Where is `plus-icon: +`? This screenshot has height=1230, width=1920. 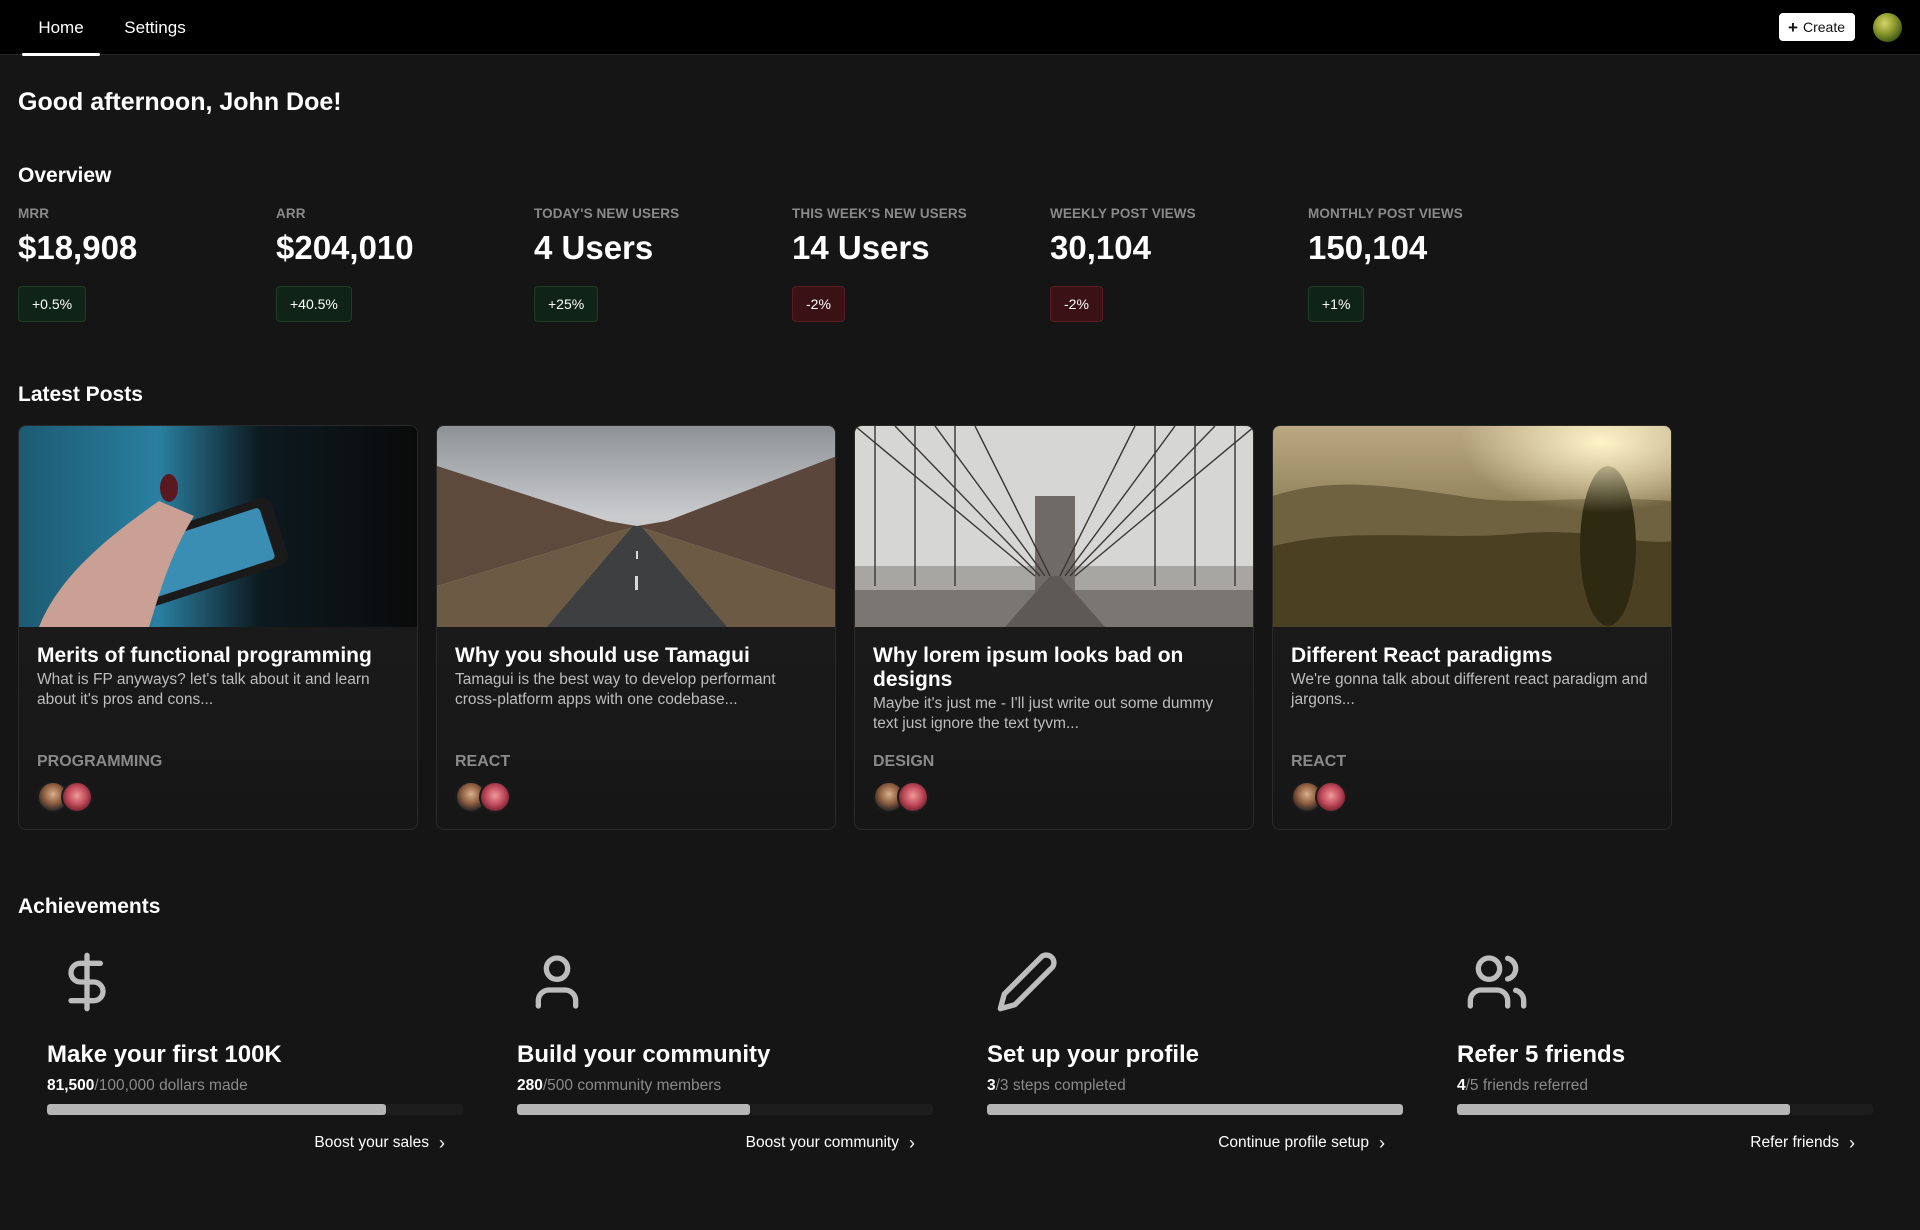 plus-icon: + is located at coordinates (1793, 27).